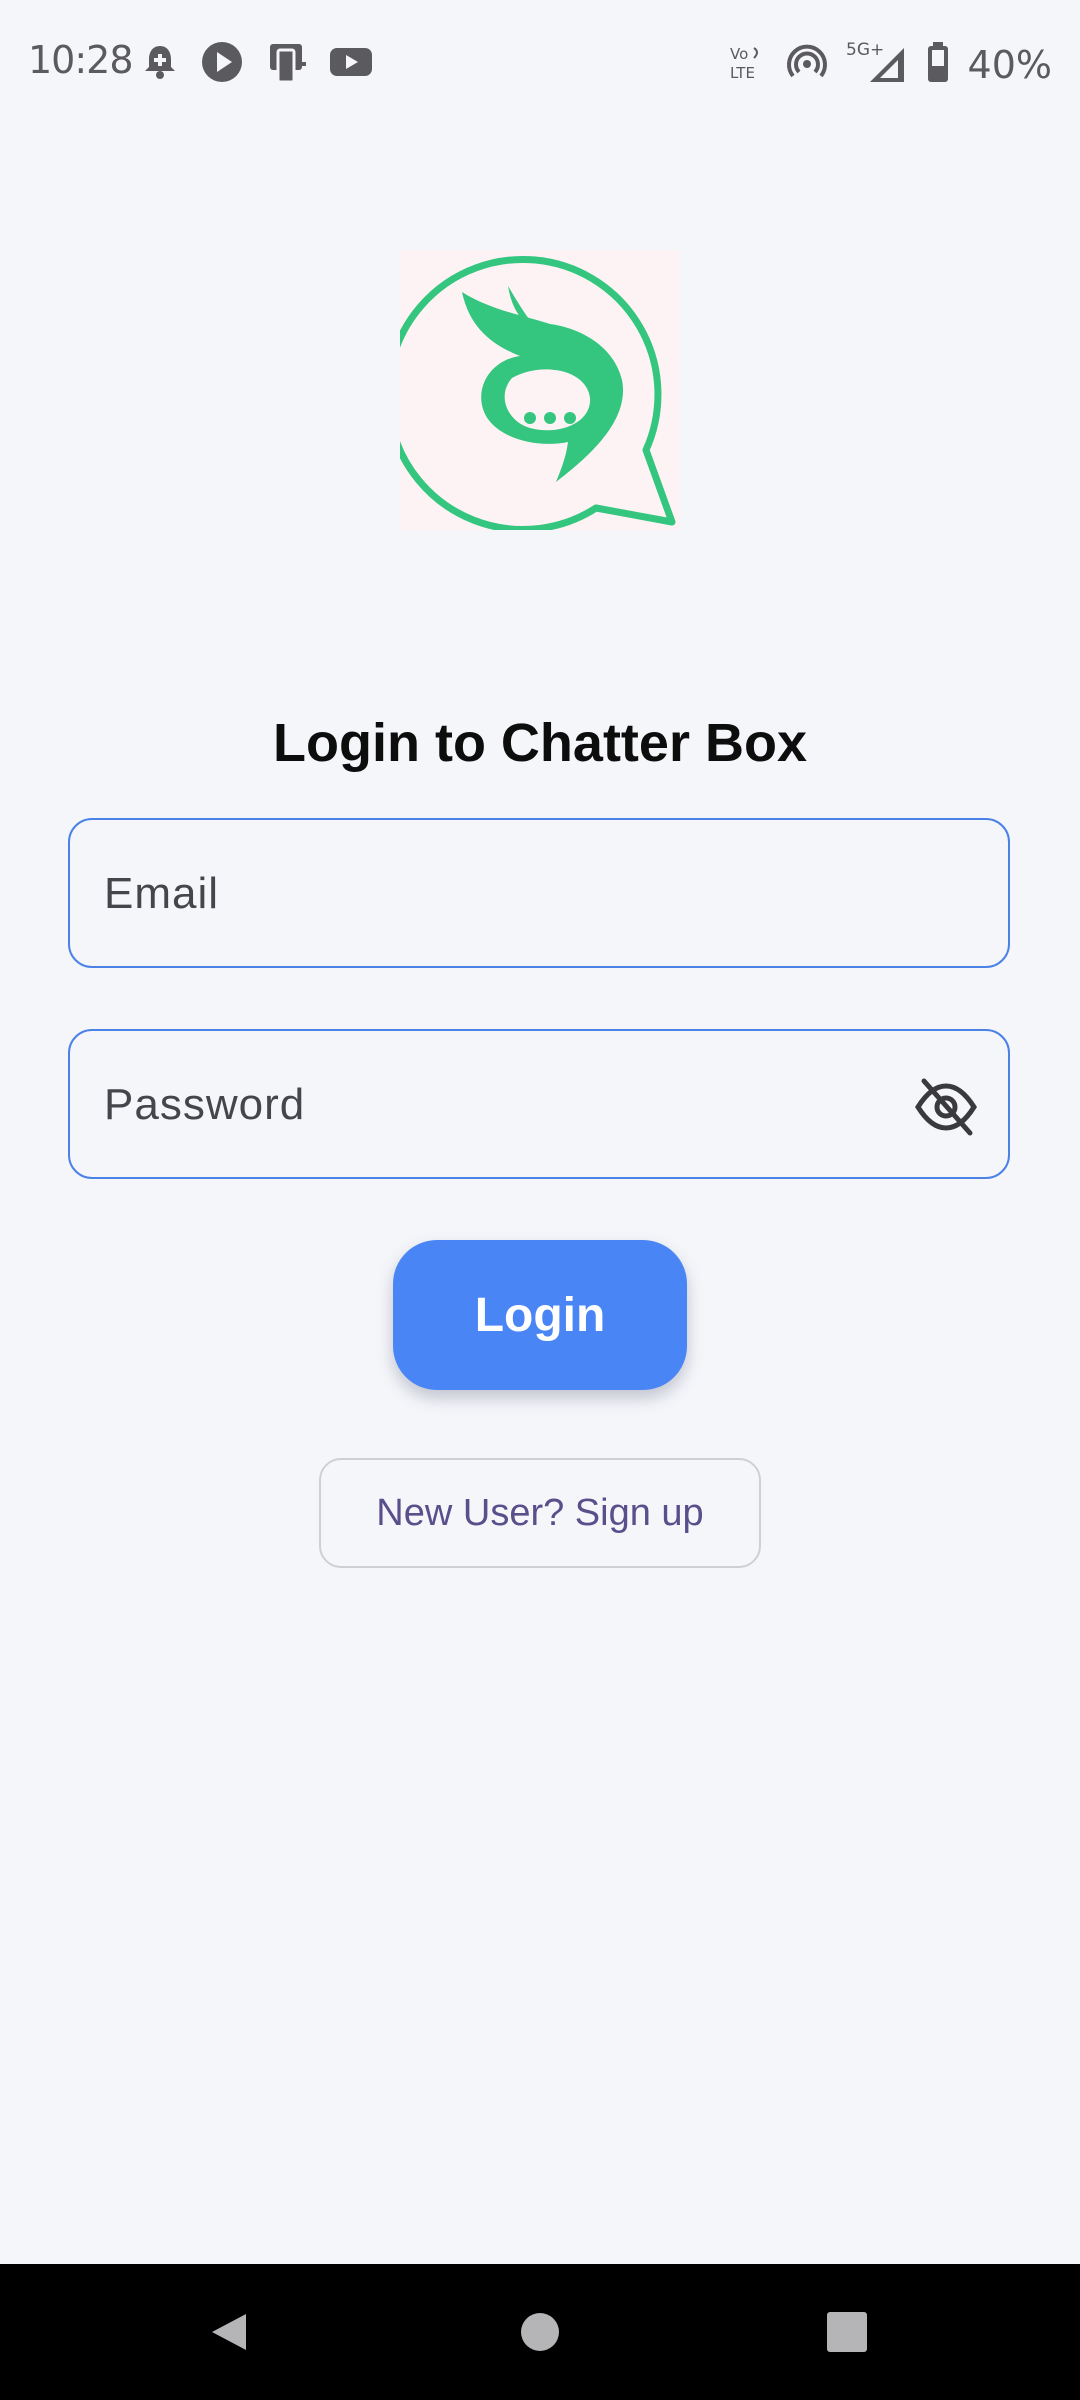 This screenshot has width=1080, height=2400. I want to click on youtube-icon, so click(351, 64).